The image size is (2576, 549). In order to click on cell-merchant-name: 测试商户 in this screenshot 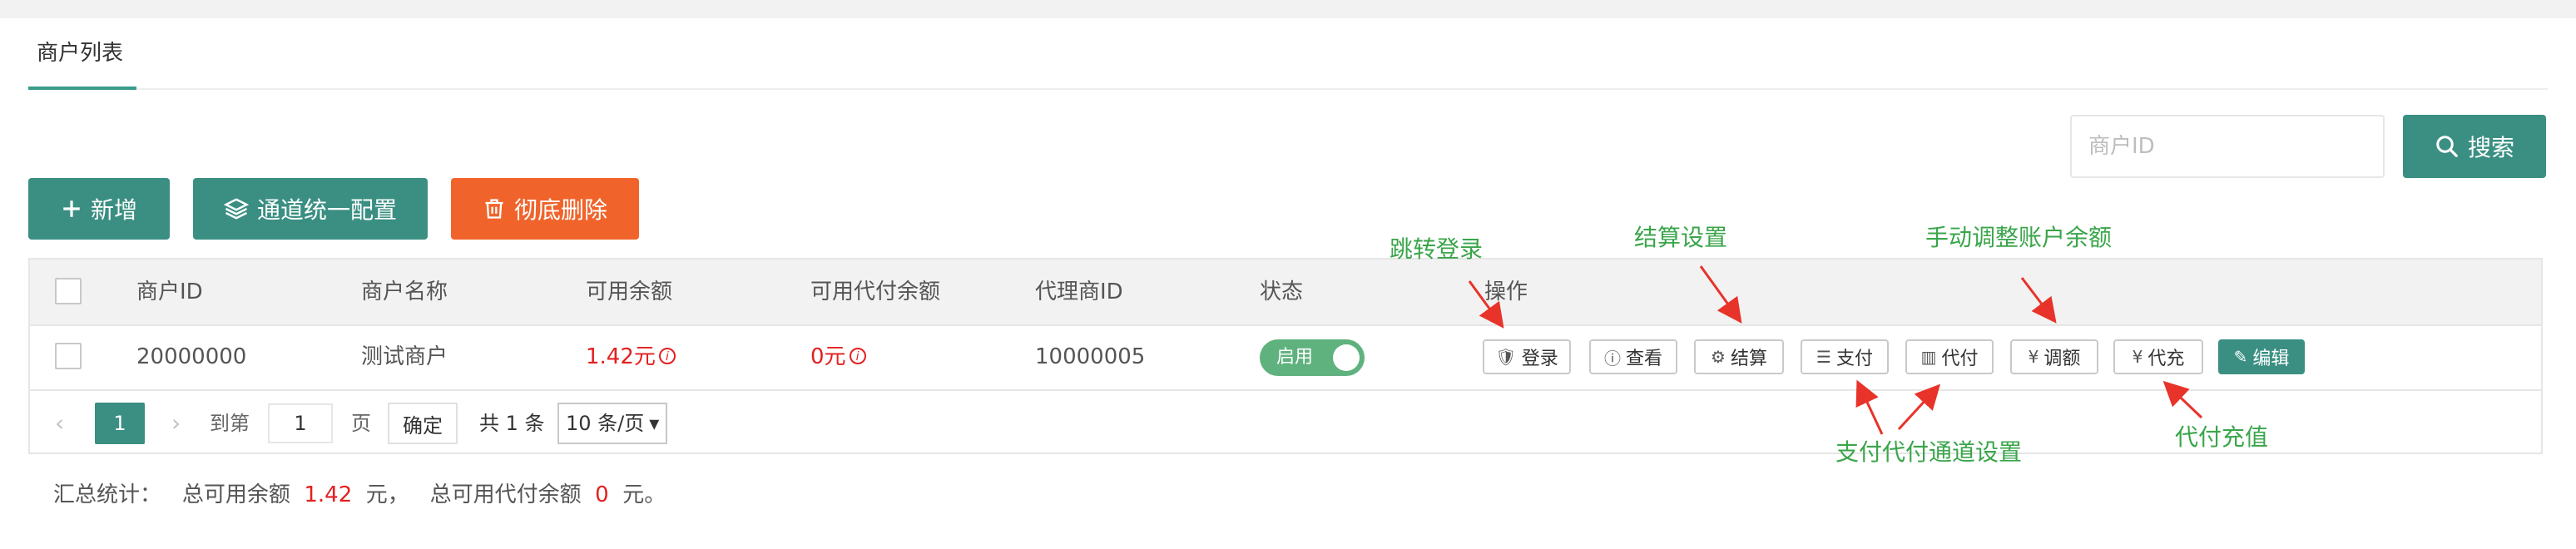, I will do `click(405, 356)`.